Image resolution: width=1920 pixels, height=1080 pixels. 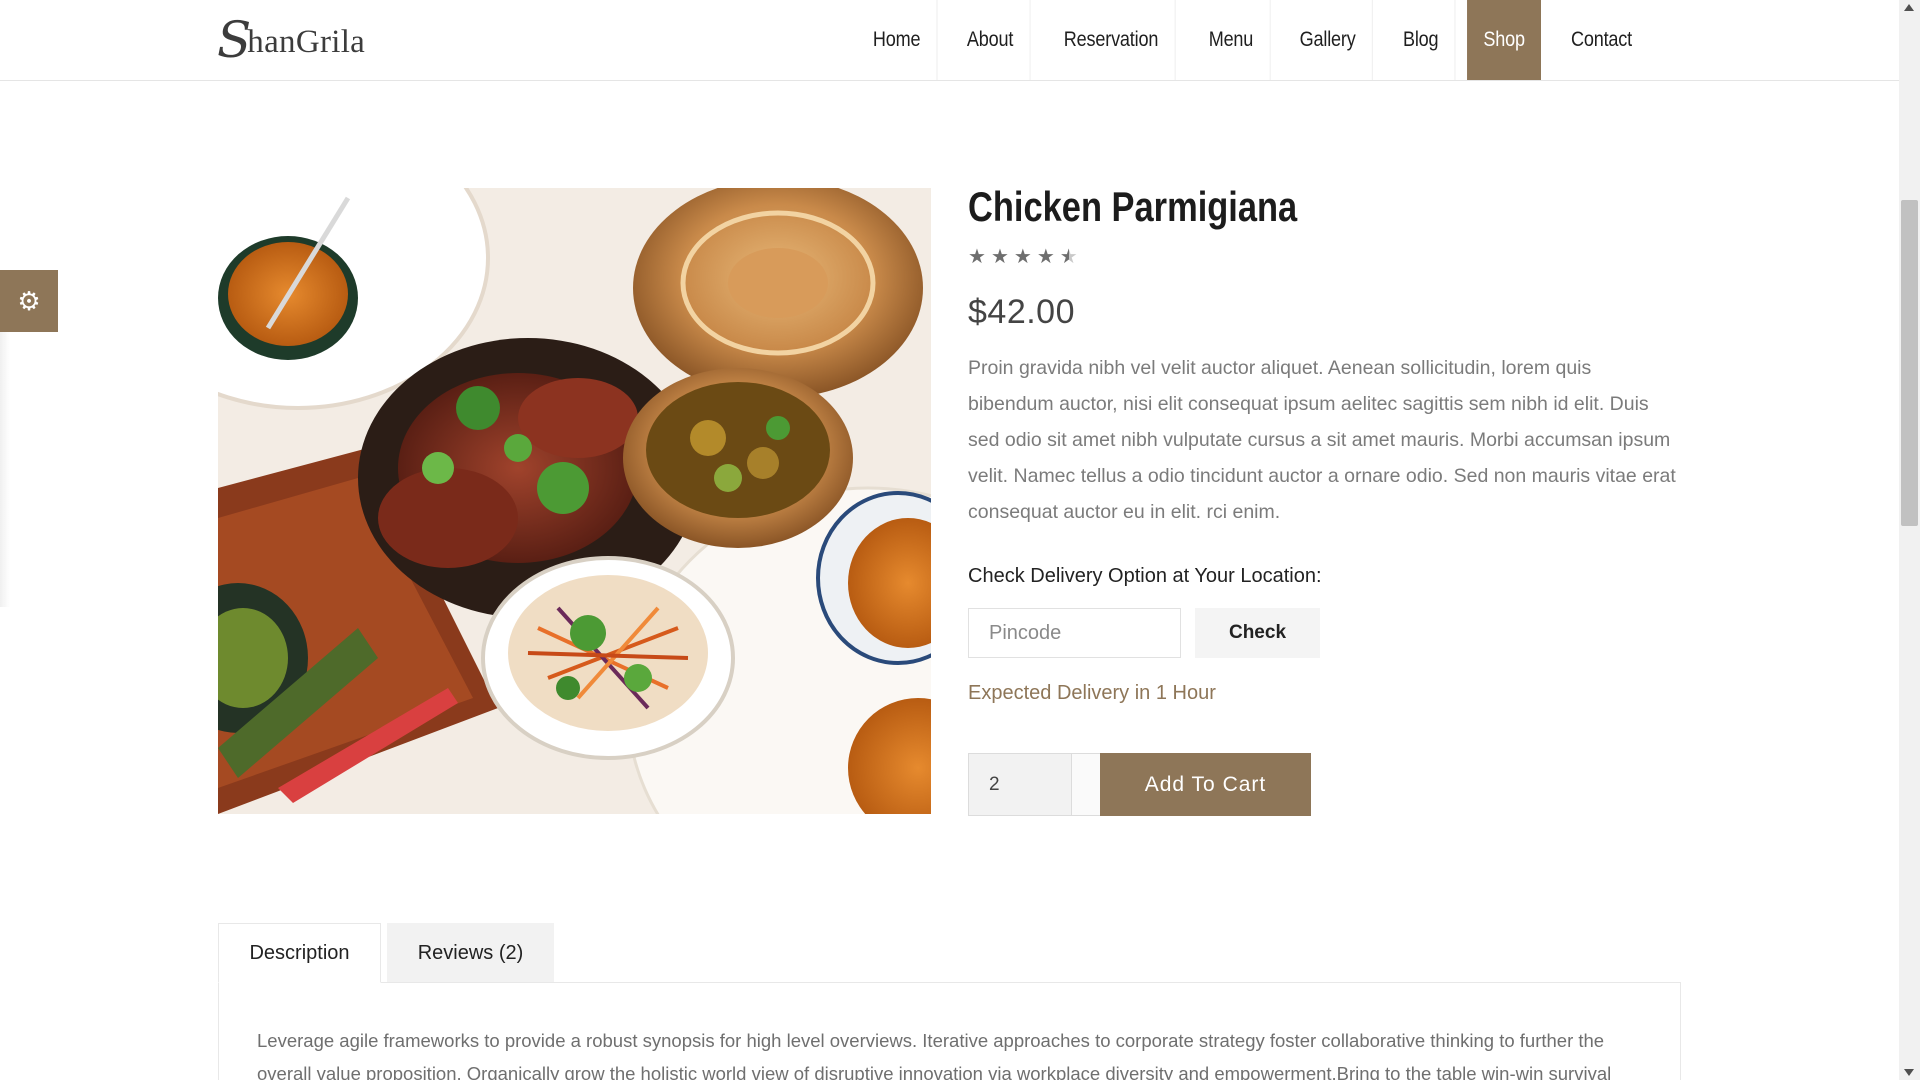 What do you see at coordinates (1086, 784) in the screenshot?
I see `quantity-spacer` at bounding box center [1086, 784].